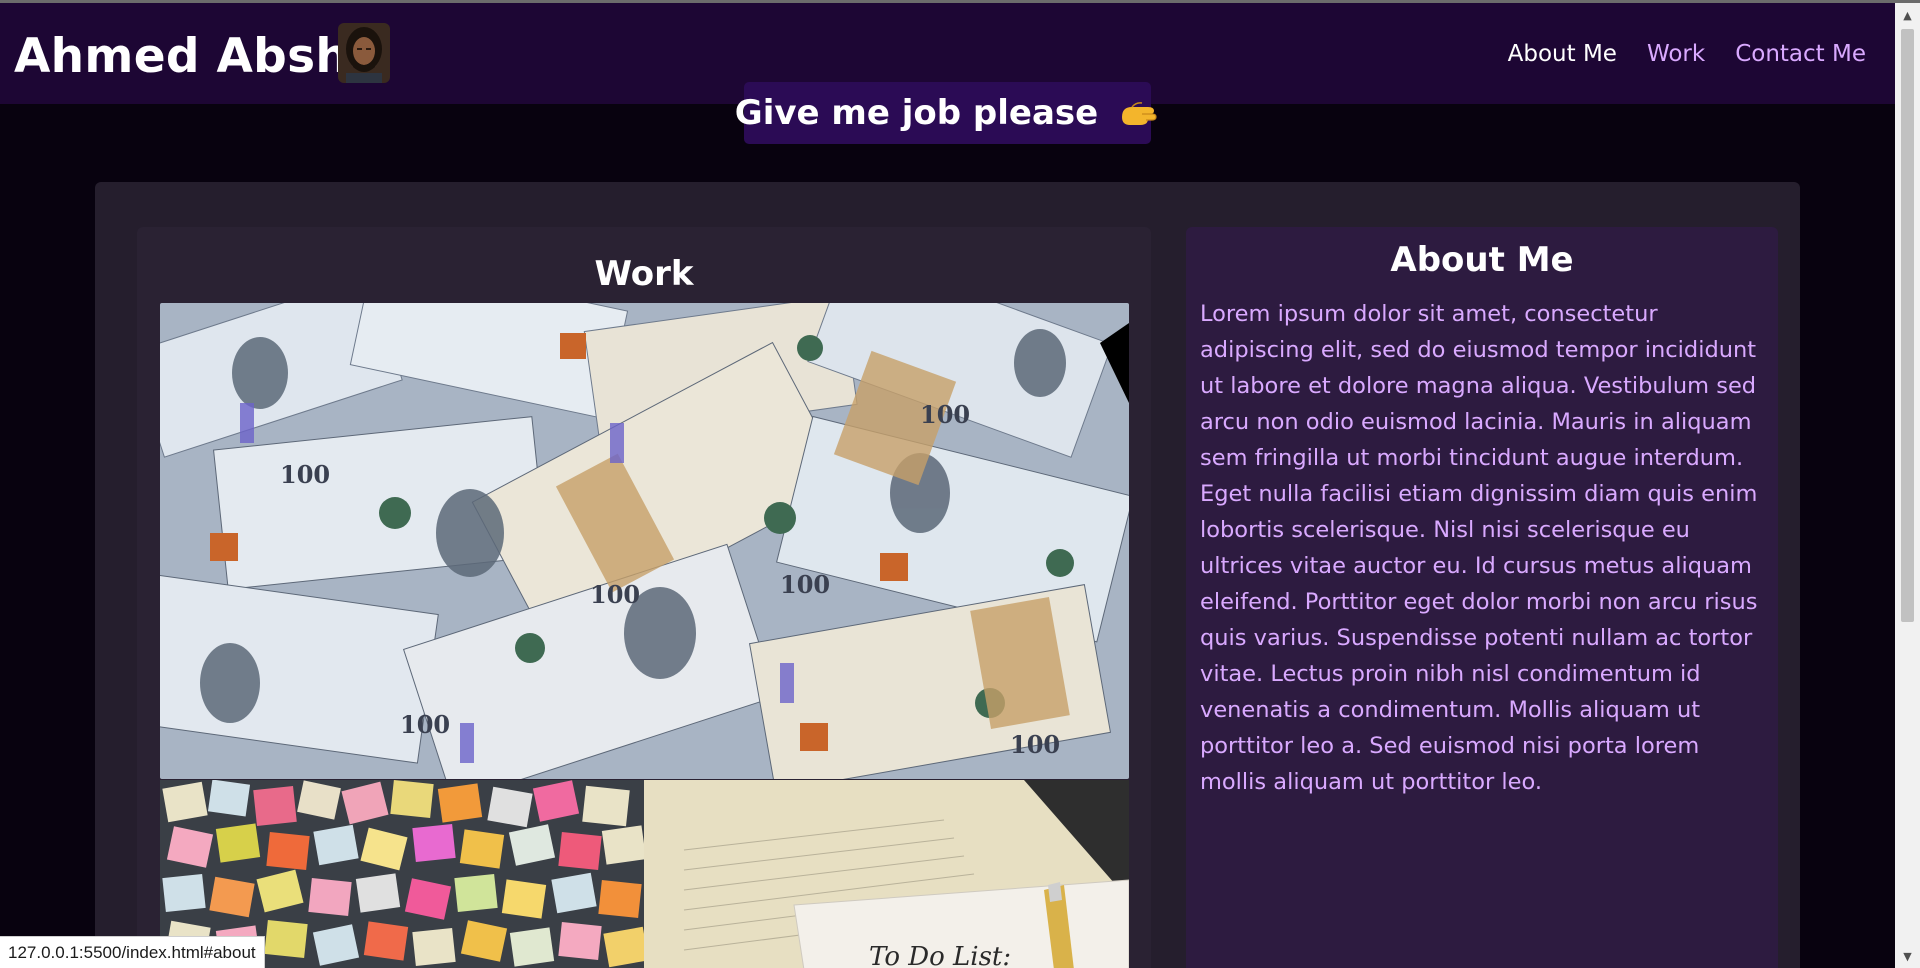 This screenshot has width=1920, height=968. Describe the element at coordinates (364, 53) in the screenshot. I see `avatar` at that location.